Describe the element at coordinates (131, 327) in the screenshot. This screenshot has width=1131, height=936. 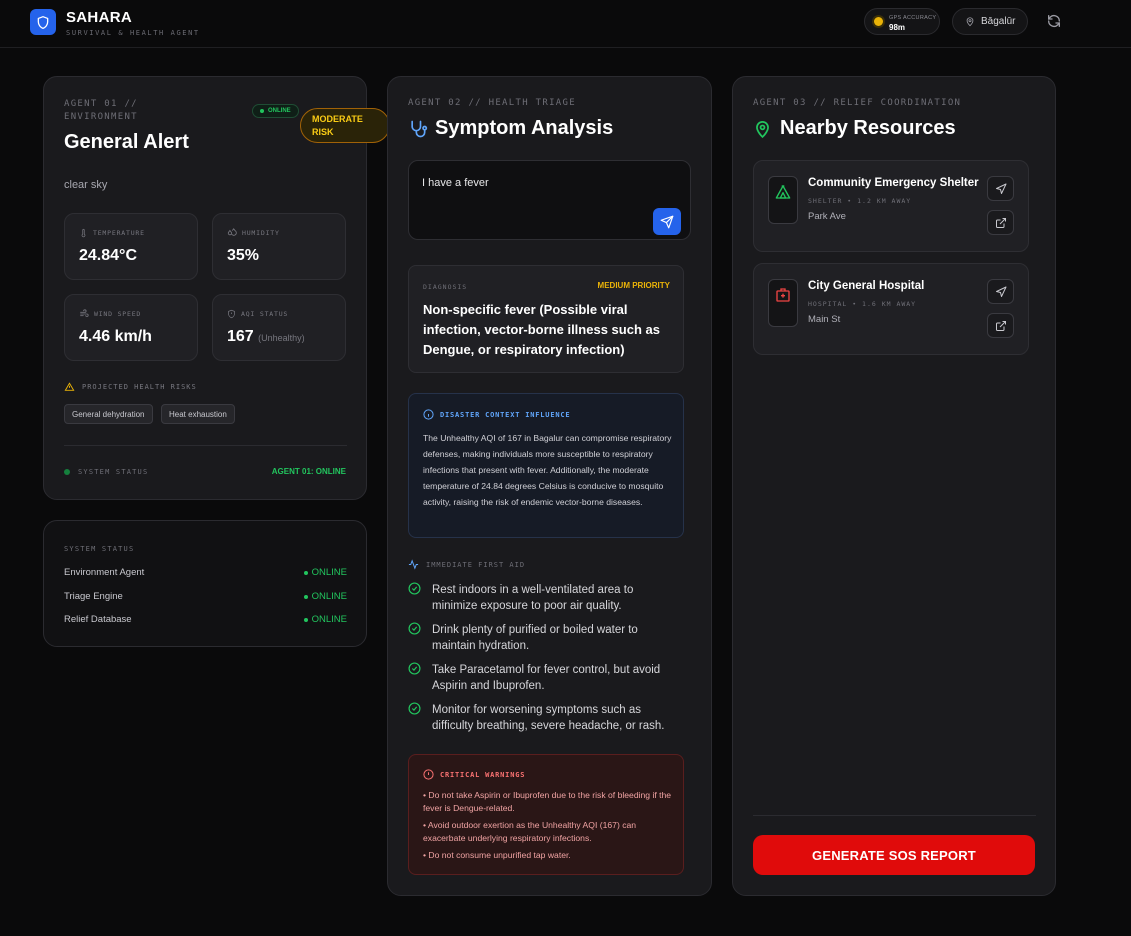
I see `wind-speed-stat: WIND SPEED 4.46 km/h` at that location.